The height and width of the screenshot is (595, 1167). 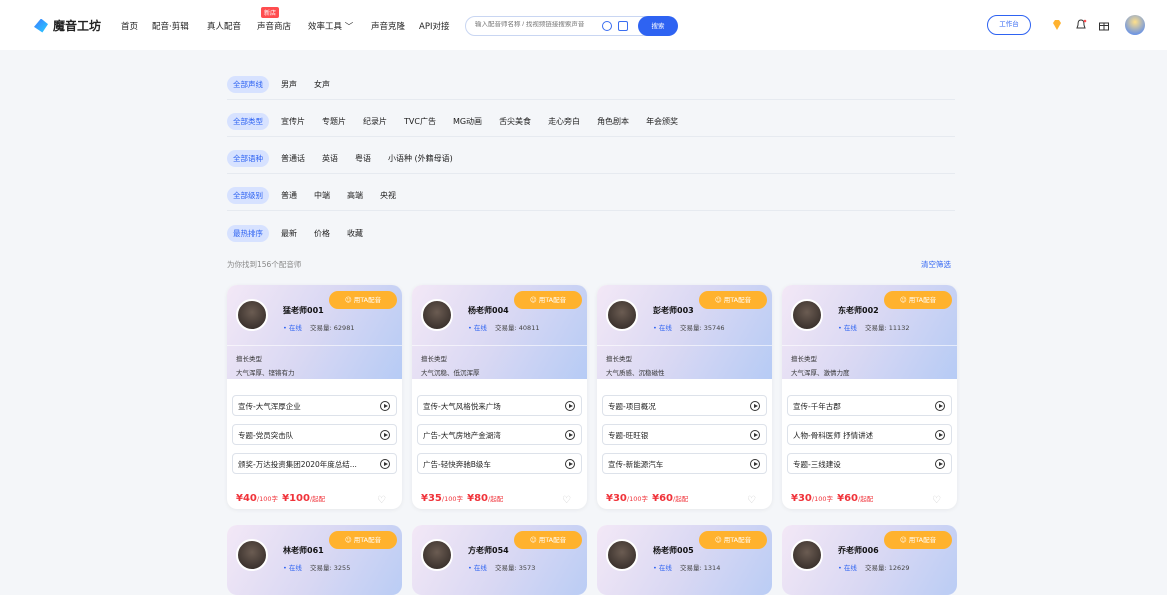 I want to click on filter-chip-all-voice: 全部声线, so click(x=248, y=84).